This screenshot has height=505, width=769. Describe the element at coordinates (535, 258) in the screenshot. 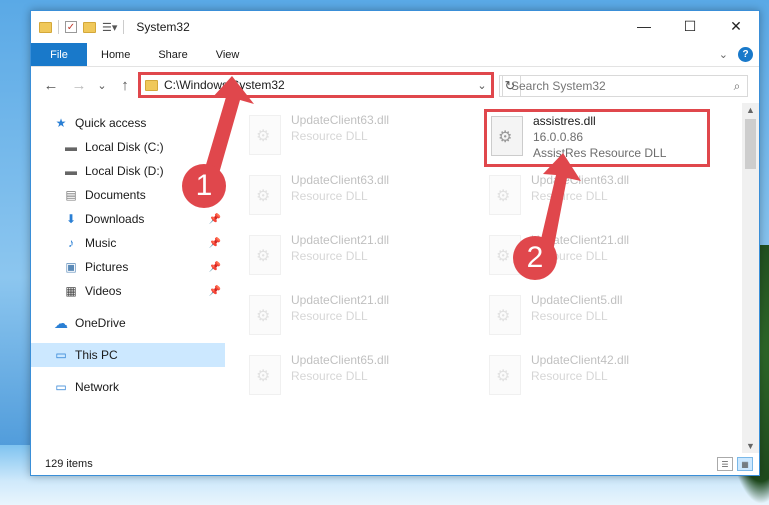

I see `step-callout-2: 2` at that location.